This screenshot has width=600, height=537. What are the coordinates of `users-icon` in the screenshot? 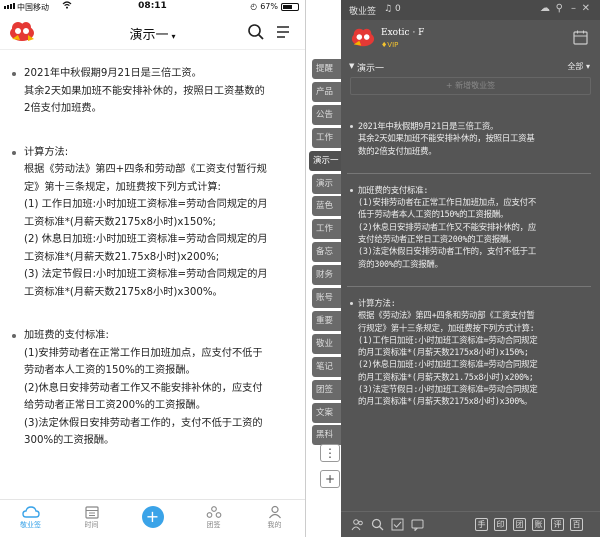 It's located at (357, 524).